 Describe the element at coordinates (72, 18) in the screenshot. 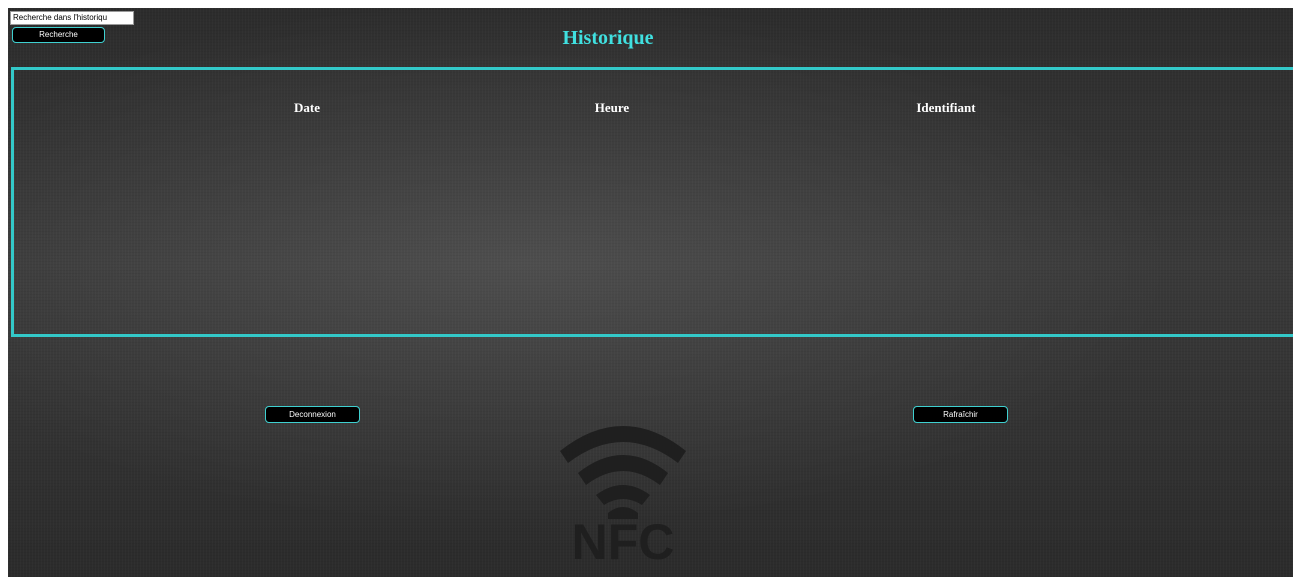

I see `search-input` at that location.